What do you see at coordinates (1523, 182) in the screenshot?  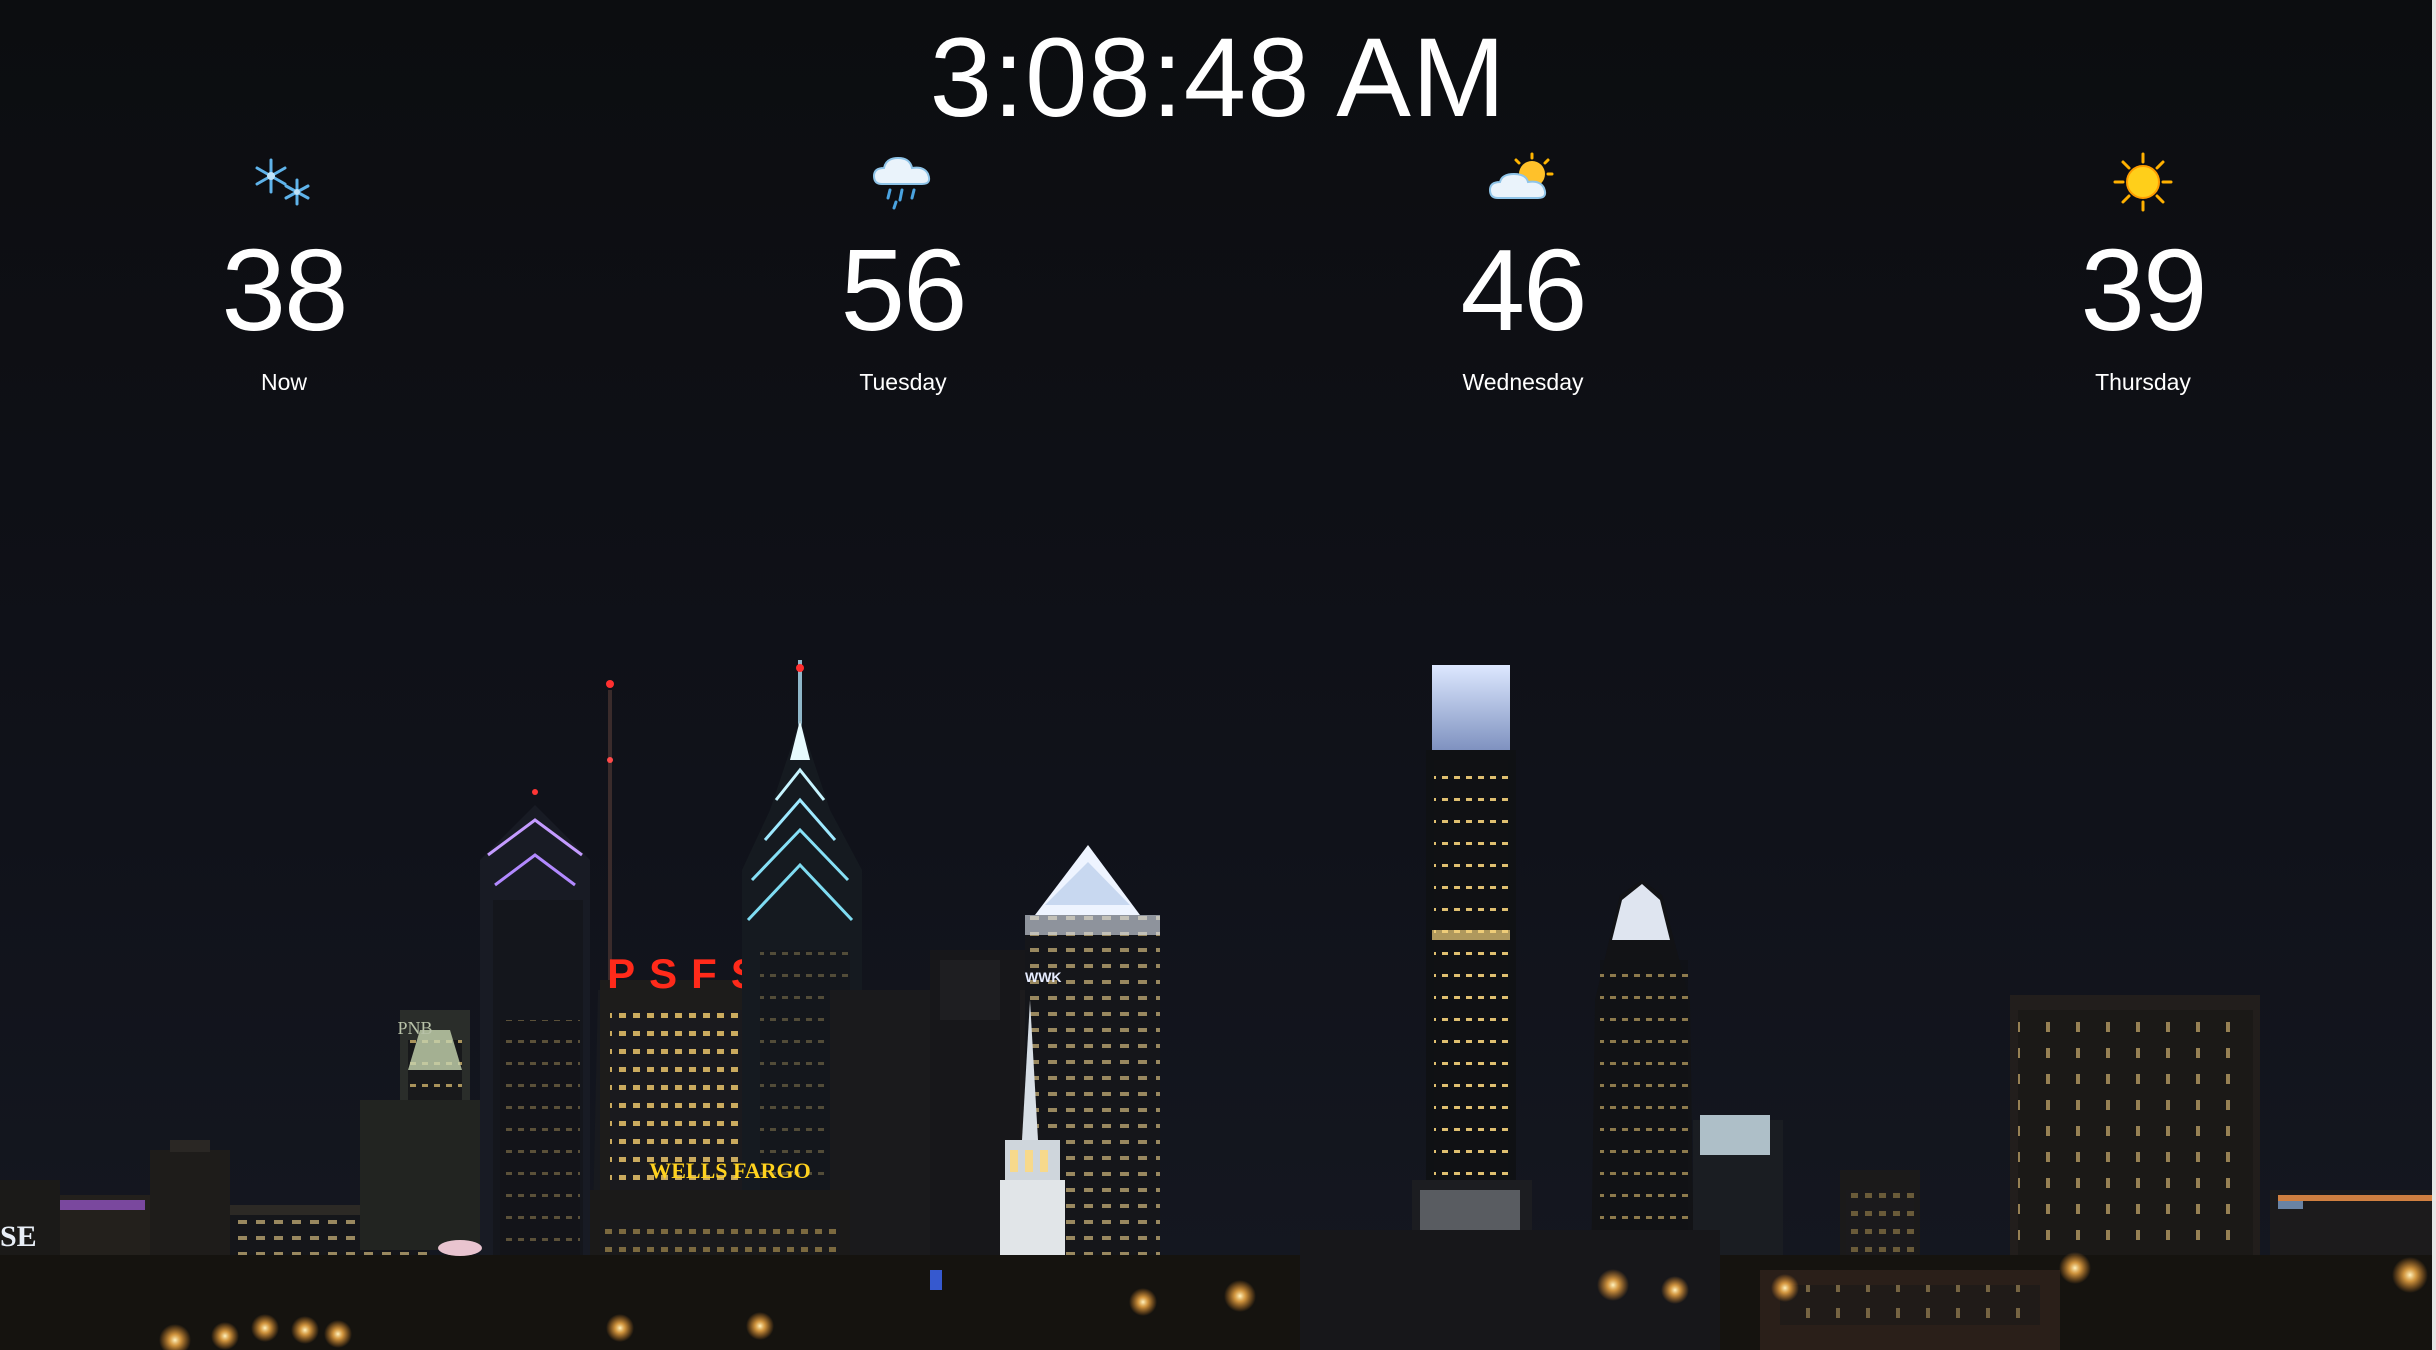 I see `partly-cloudy-icon` at bounding box center [1523, 182].